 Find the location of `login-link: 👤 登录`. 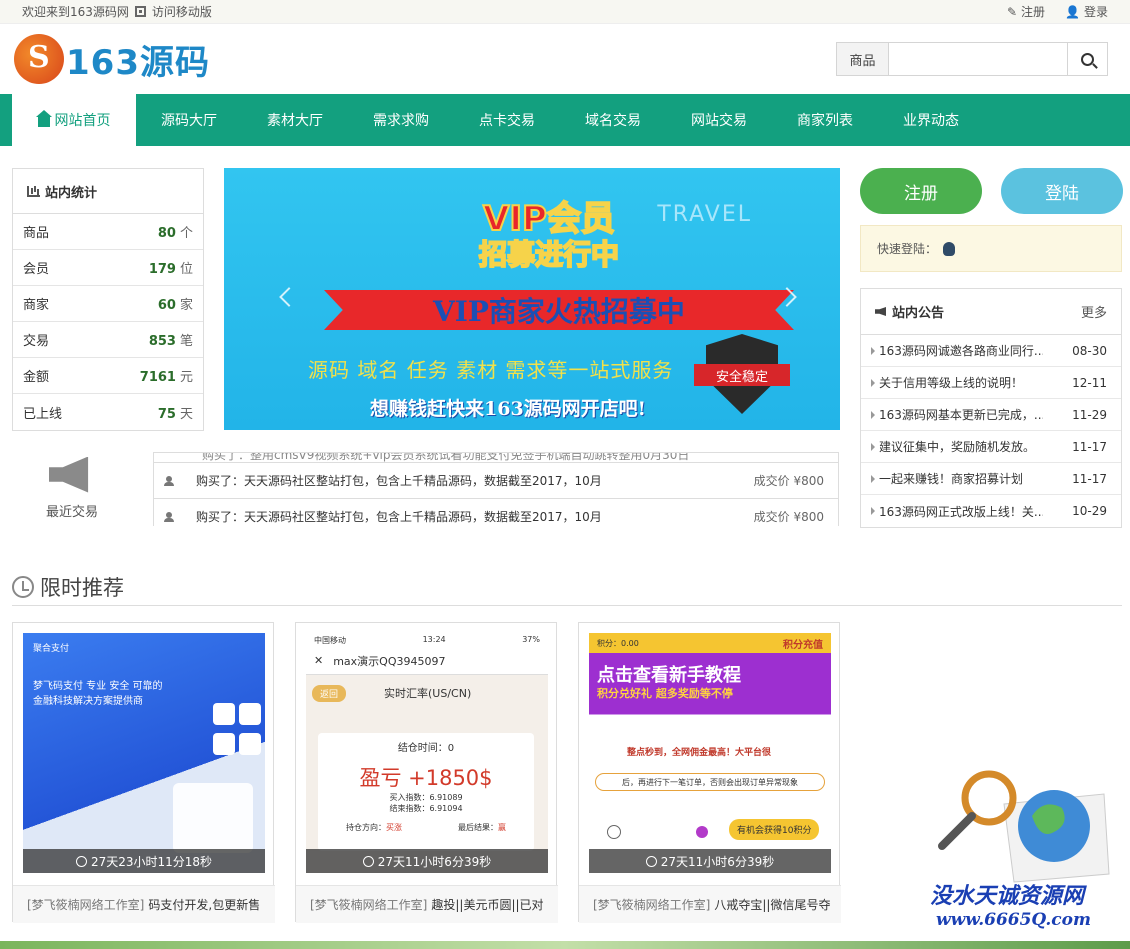

login-link: 👤 登录 is located at coordinates (1086, 11).